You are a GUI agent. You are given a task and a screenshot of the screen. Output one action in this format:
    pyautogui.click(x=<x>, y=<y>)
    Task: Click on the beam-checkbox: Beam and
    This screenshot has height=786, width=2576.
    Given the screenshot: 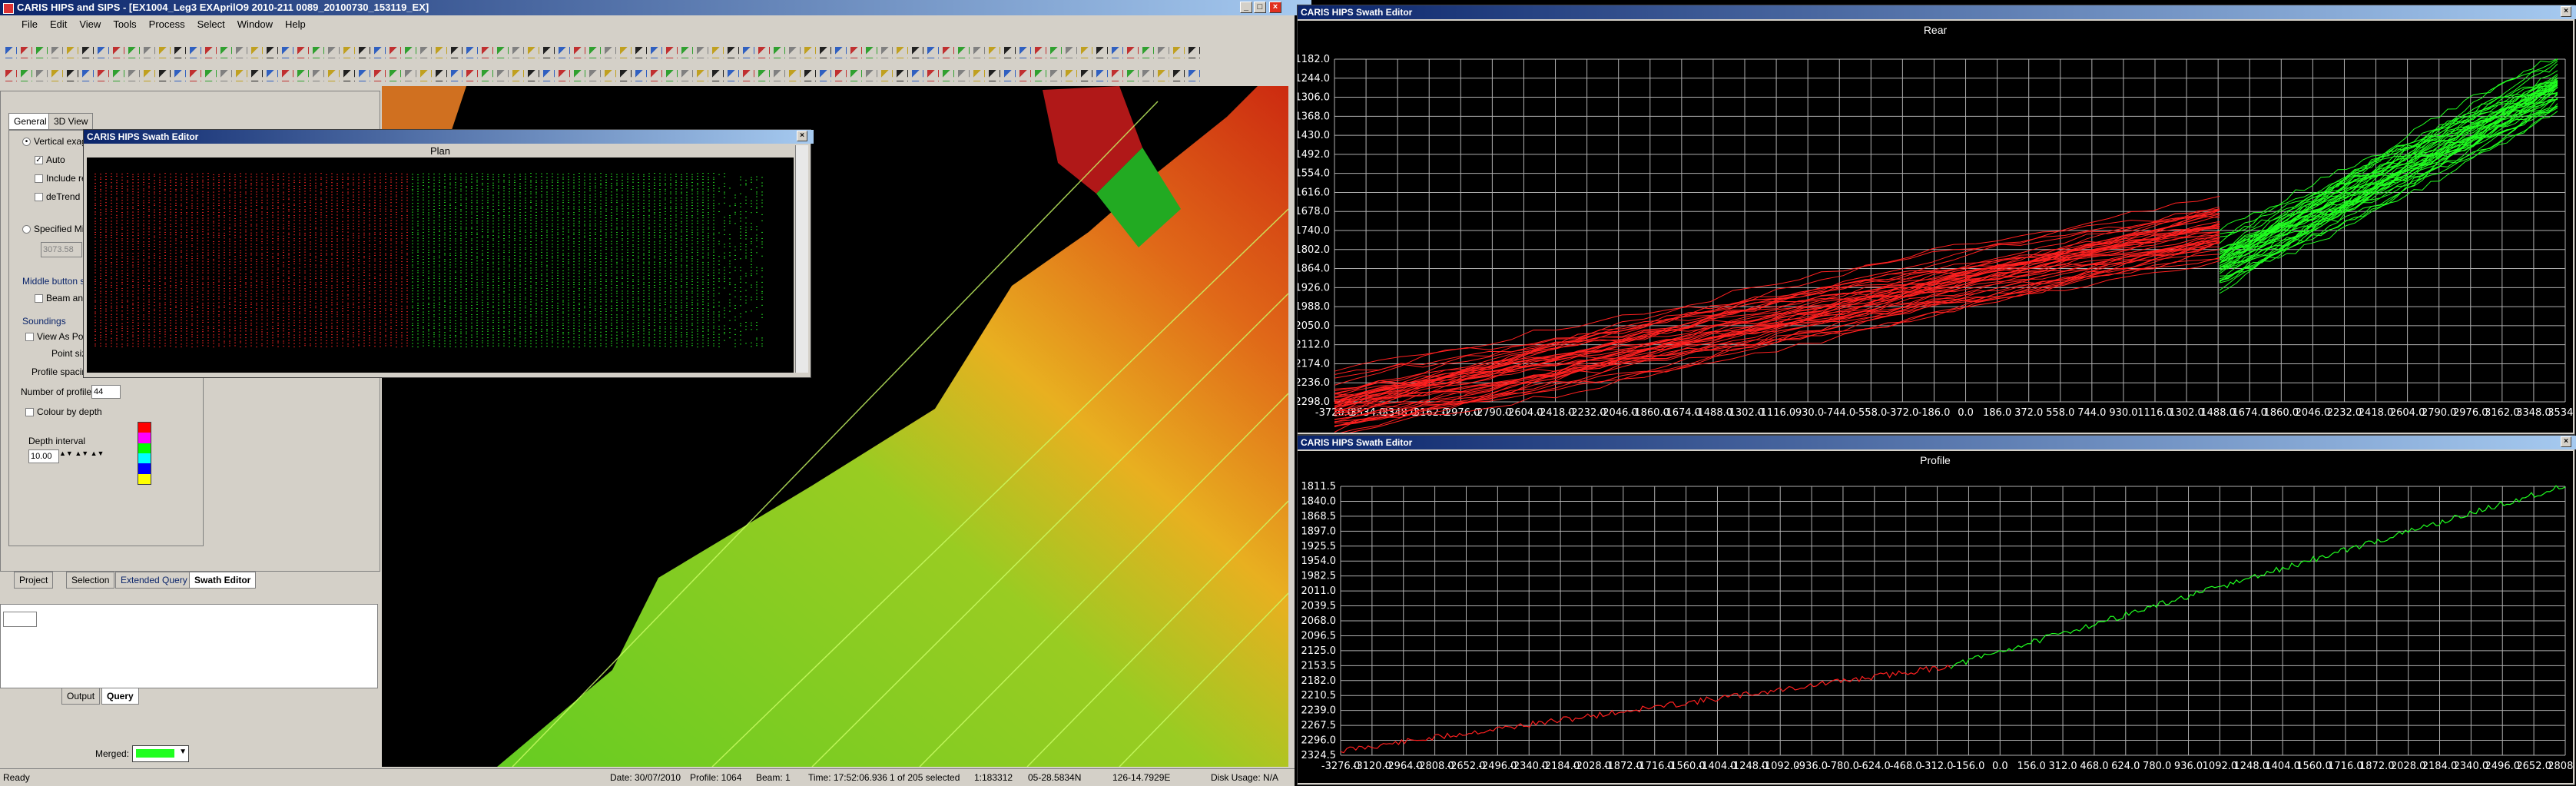 What is the action you would take?
    pyautogui.click(x=61, y=298)
    